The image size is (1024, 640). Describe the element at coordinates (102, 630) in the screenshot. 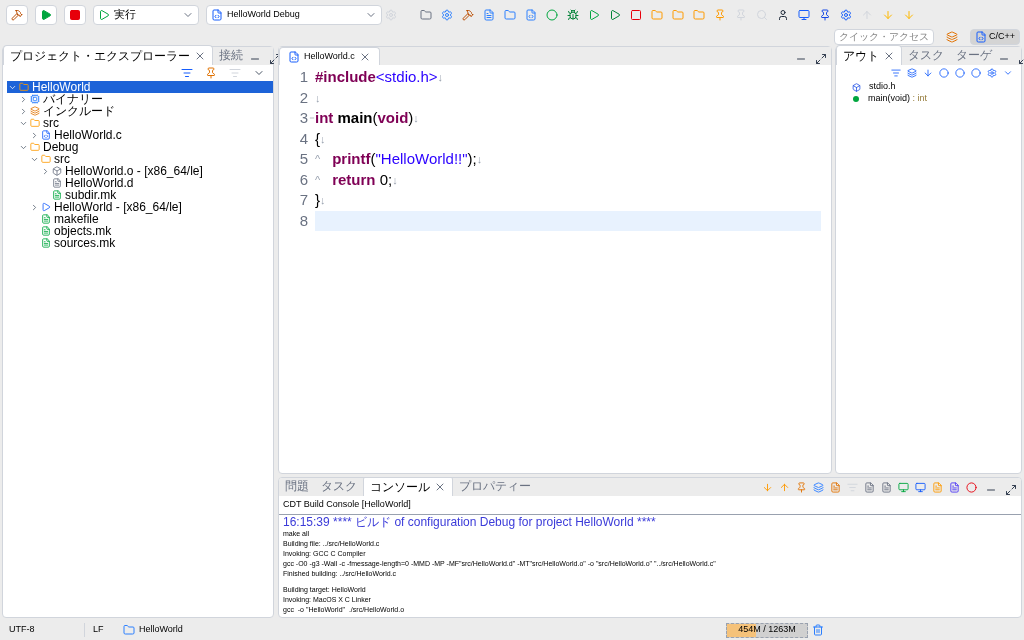

I see `line-delimiter-status: LF` at that location.